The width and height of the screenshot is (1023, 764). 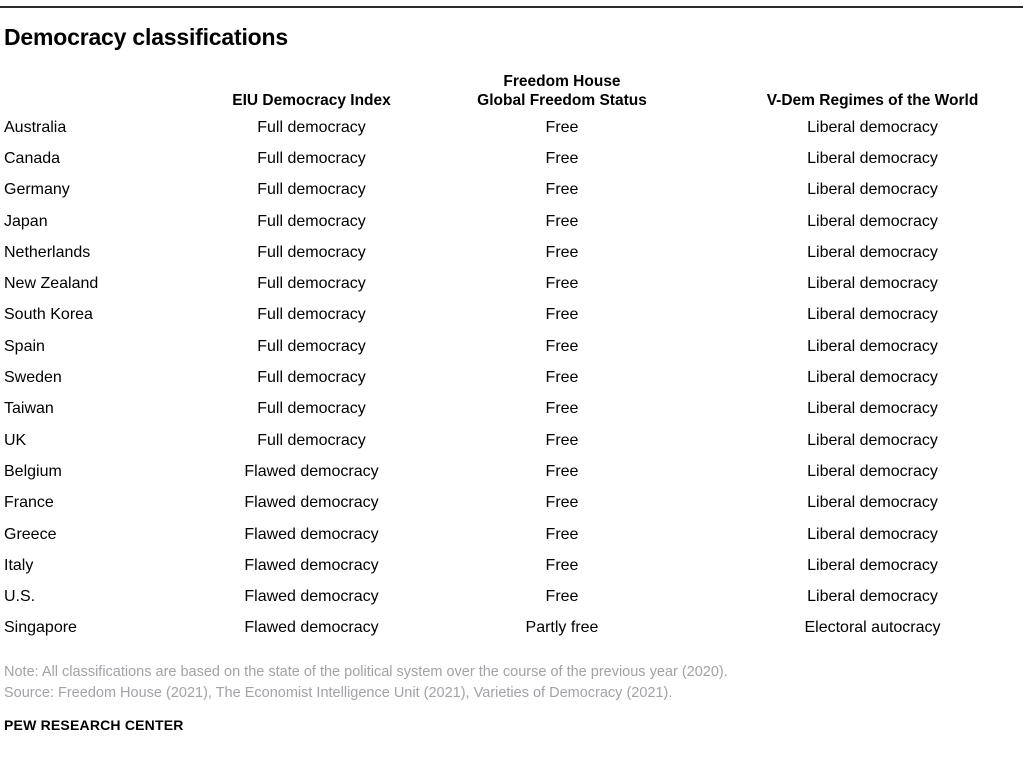 What do you see at coordinates (24, 346) in the screenshot?
I see `cell-country: Spain` at bounding box center [24, 346].